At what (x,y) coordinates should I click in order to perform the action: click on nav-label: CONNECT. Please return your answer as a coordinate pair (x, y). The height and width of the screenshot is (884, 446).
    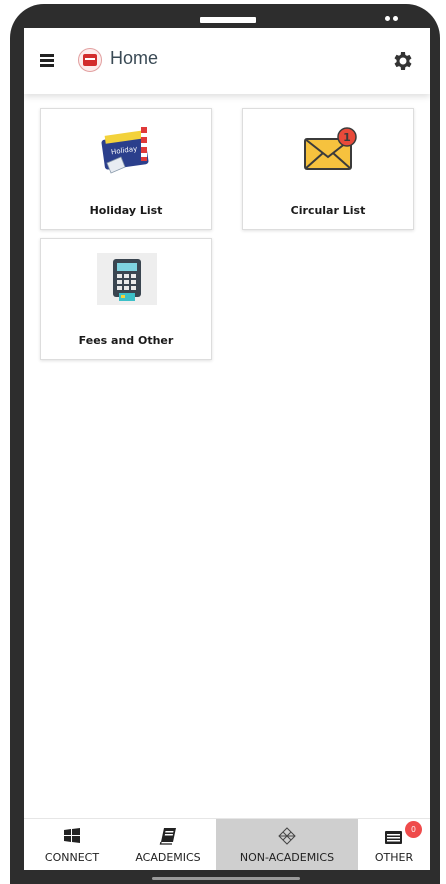
    Looking at the image, I should click on (72, 857).